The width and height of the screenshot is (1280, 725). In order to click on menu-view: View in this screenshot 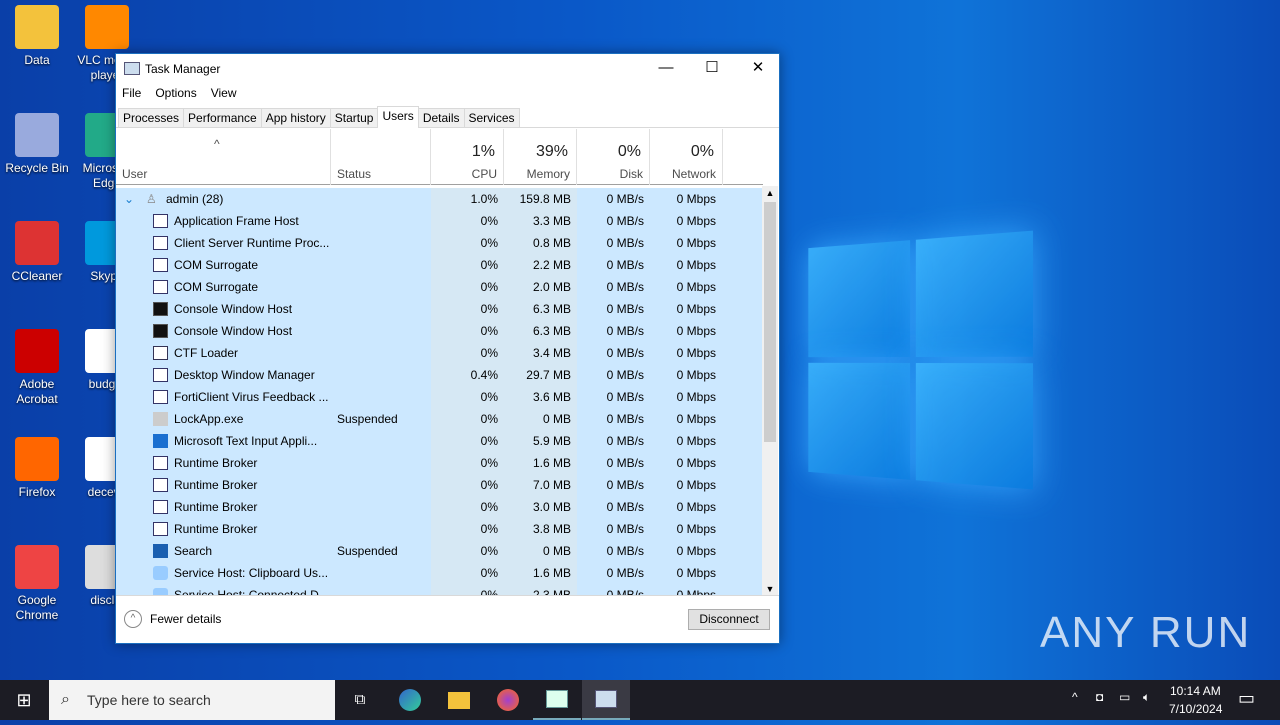, I will do `click(224, 93)`.